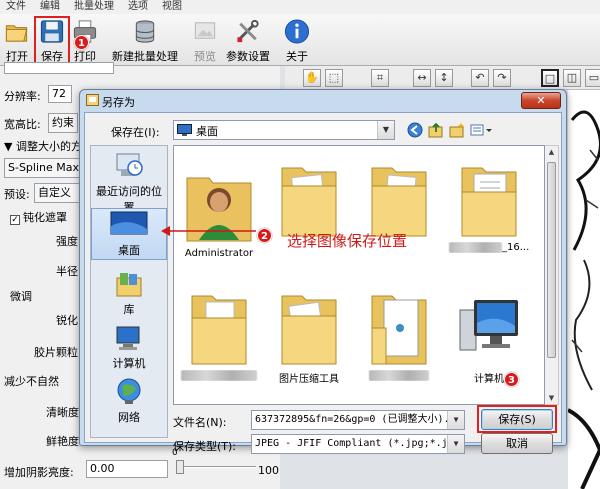  Describe the element at coordinates (16, 7) in the screenshot. I see `menu-file: 文件` at that location.